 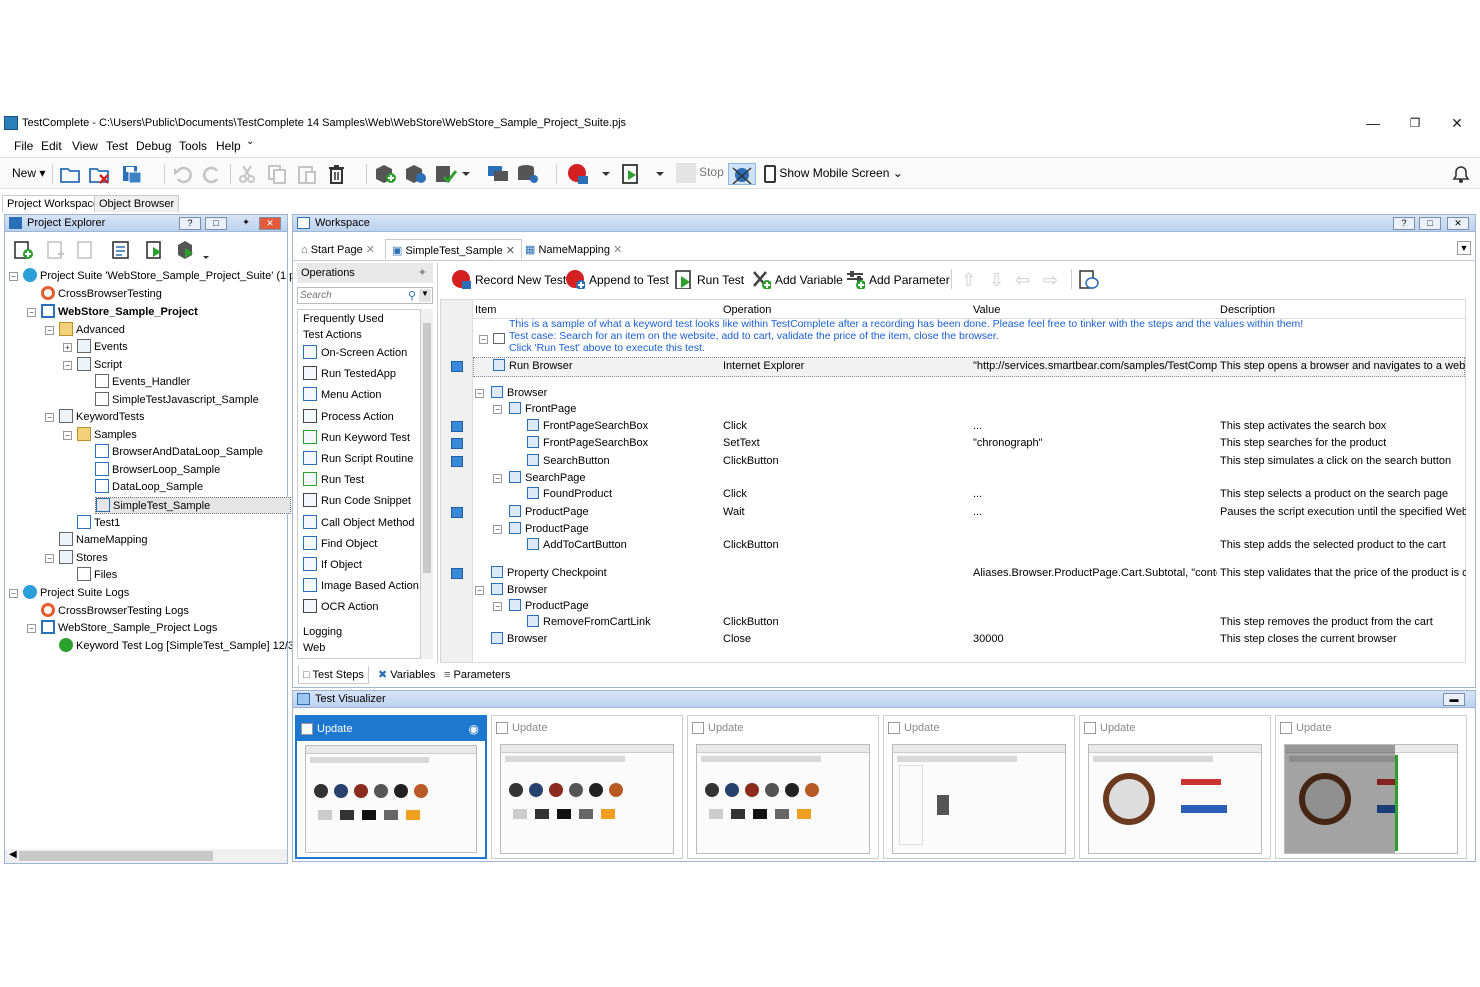 I want to click on tree-item-namemapping: NameMapping, so click(x=103, y=540).